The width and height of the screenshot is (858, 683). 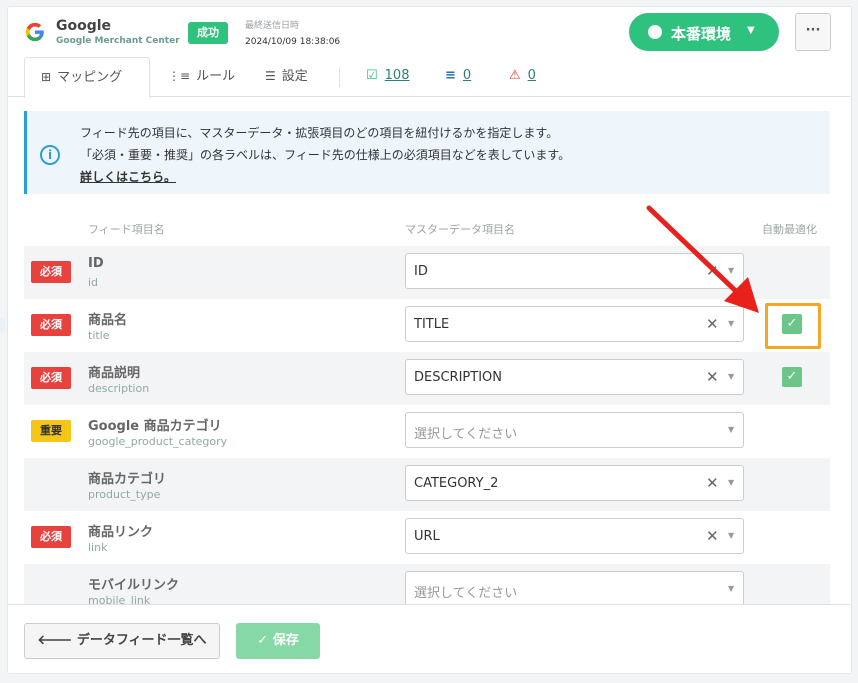 What do you see at coordinates (458, 77) in the screenshot?
I see `warning-count-link: ≡ 0` at bounding box center [458, 77].